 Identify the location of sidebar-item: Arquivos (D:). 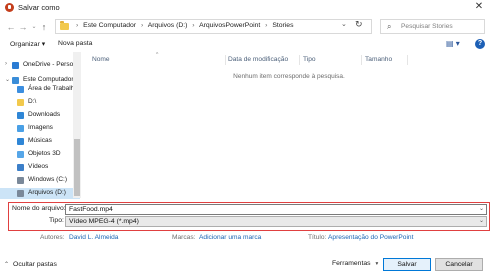
(40, 193).